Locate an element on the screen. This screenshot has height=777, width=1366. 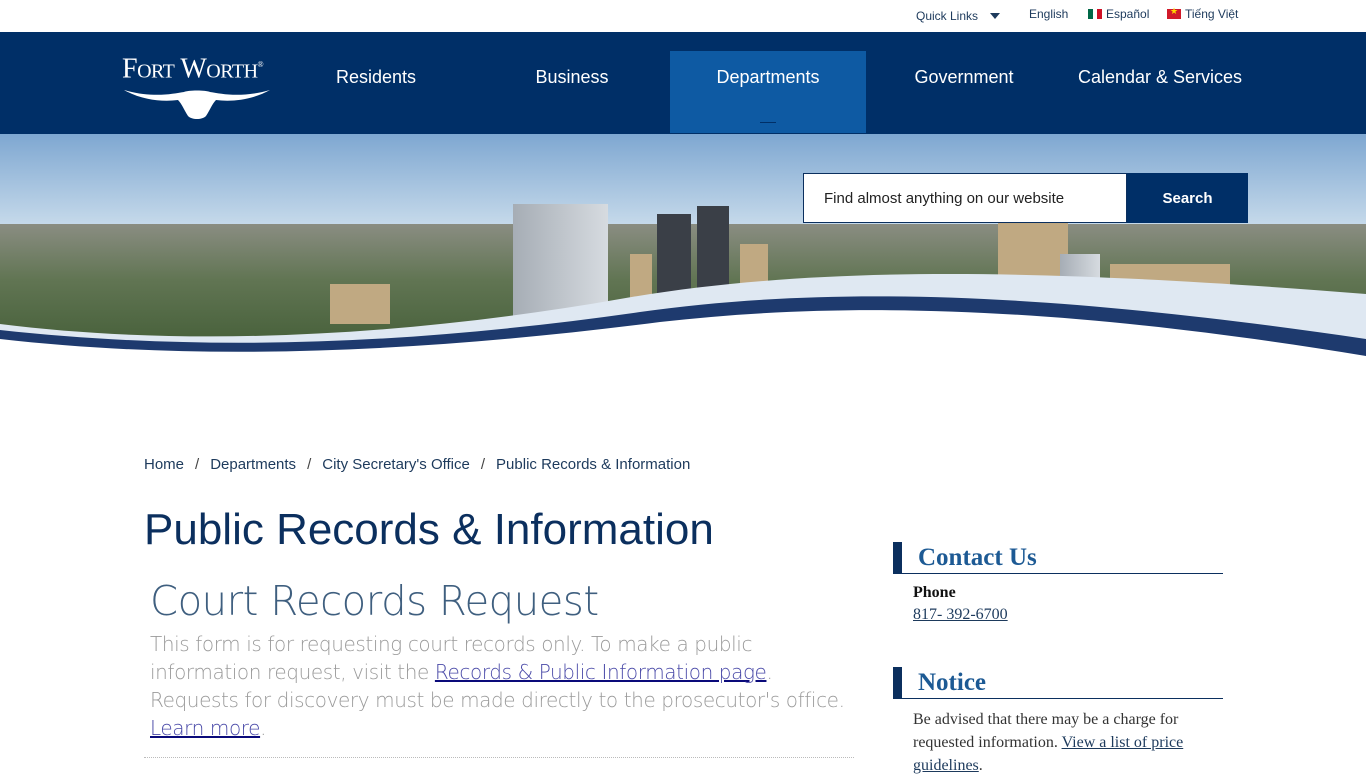
nav-label: Government is located at coordinates (964, 77).